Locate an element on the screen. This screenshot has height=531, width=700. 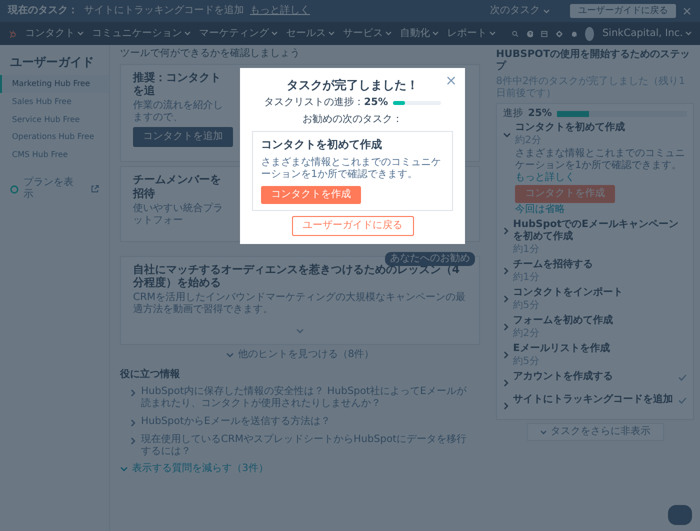
settings-icon is located at coordinates (559, 33).